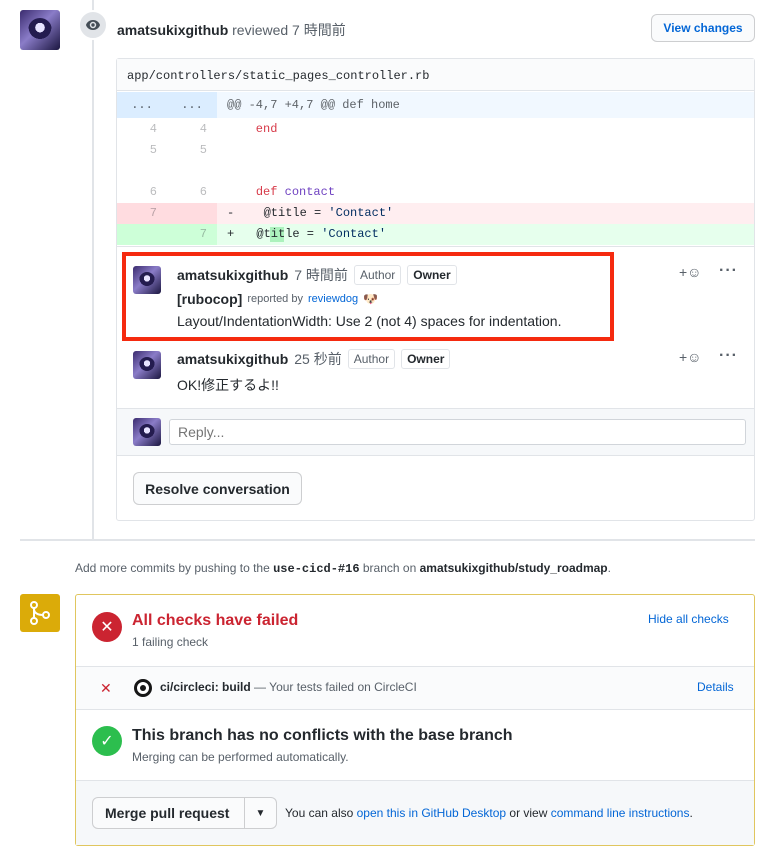 The image size is (782, 857). I want to click on owner-label: Owner, so click(426, 359).